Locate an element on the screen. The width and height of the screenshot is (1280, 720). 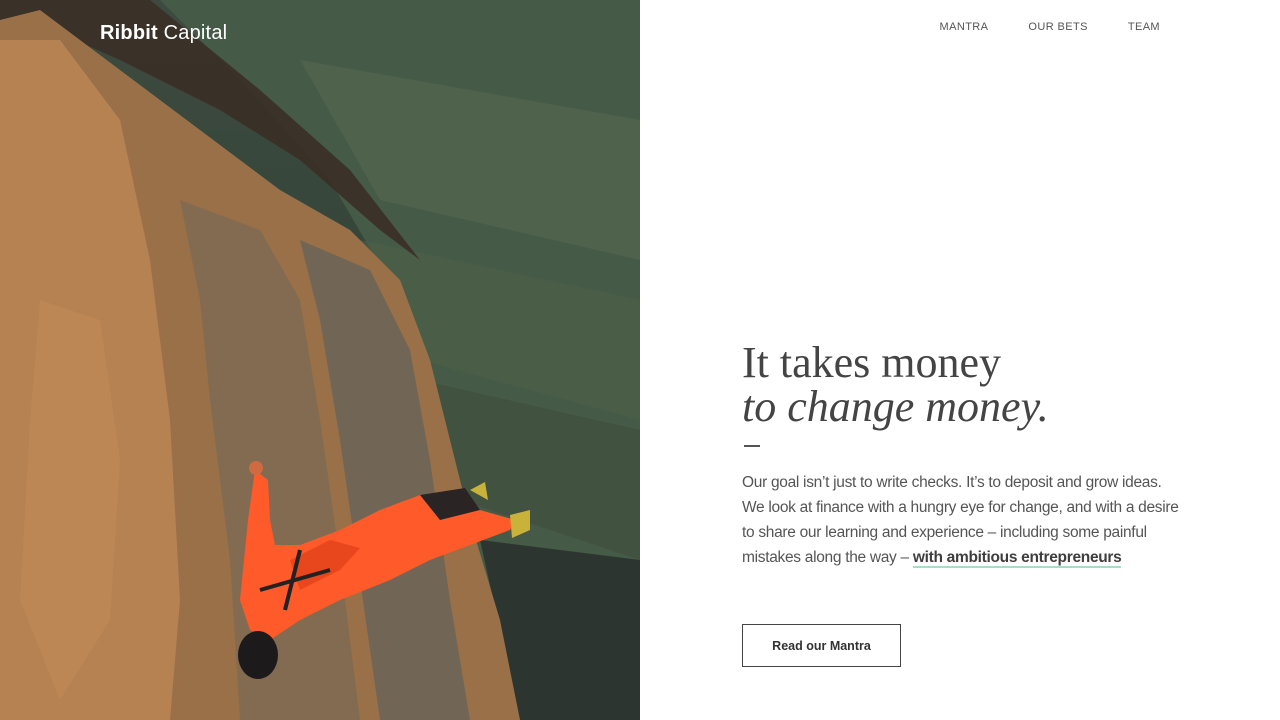
headline-line-1: It takes money is located at coordinates (872, 362).